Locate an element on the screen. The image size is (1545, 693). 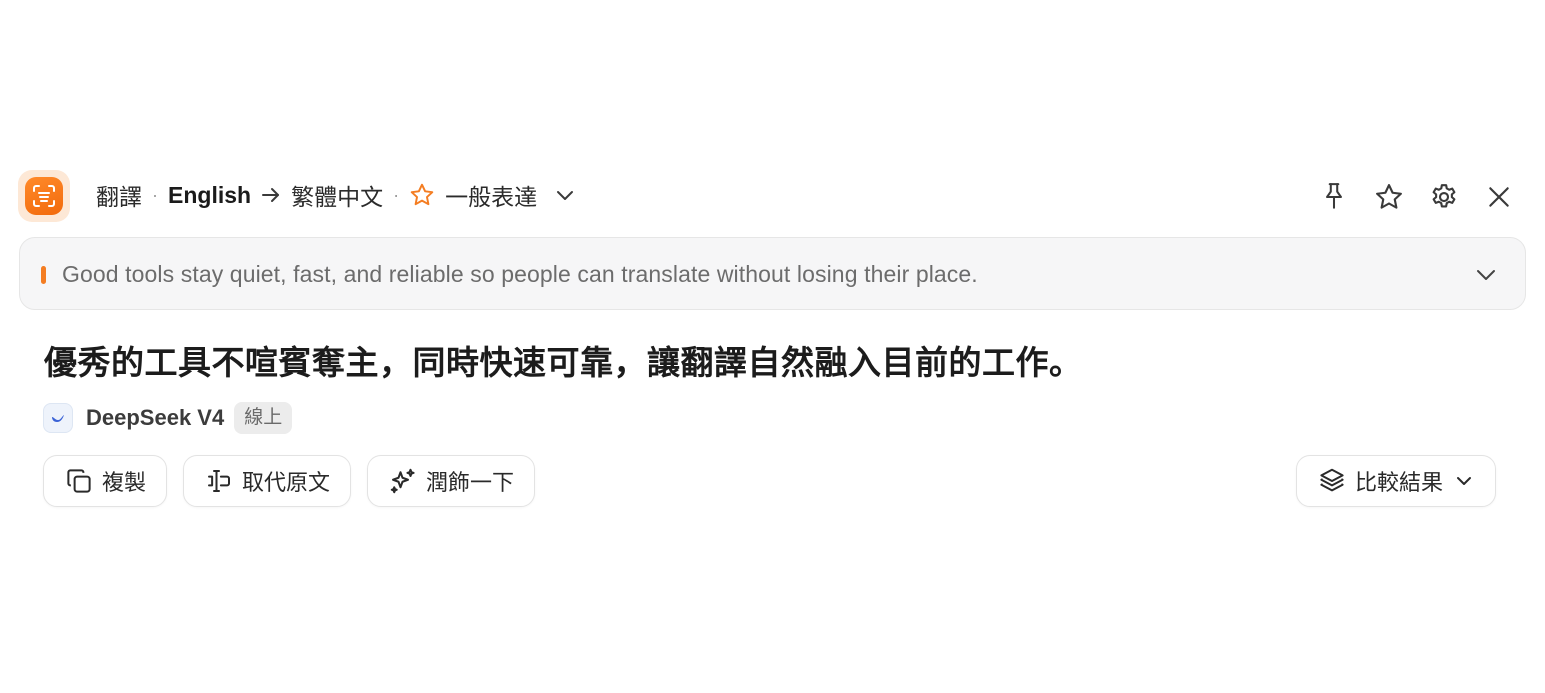
expand-button is located at coordinates (1486, 275).